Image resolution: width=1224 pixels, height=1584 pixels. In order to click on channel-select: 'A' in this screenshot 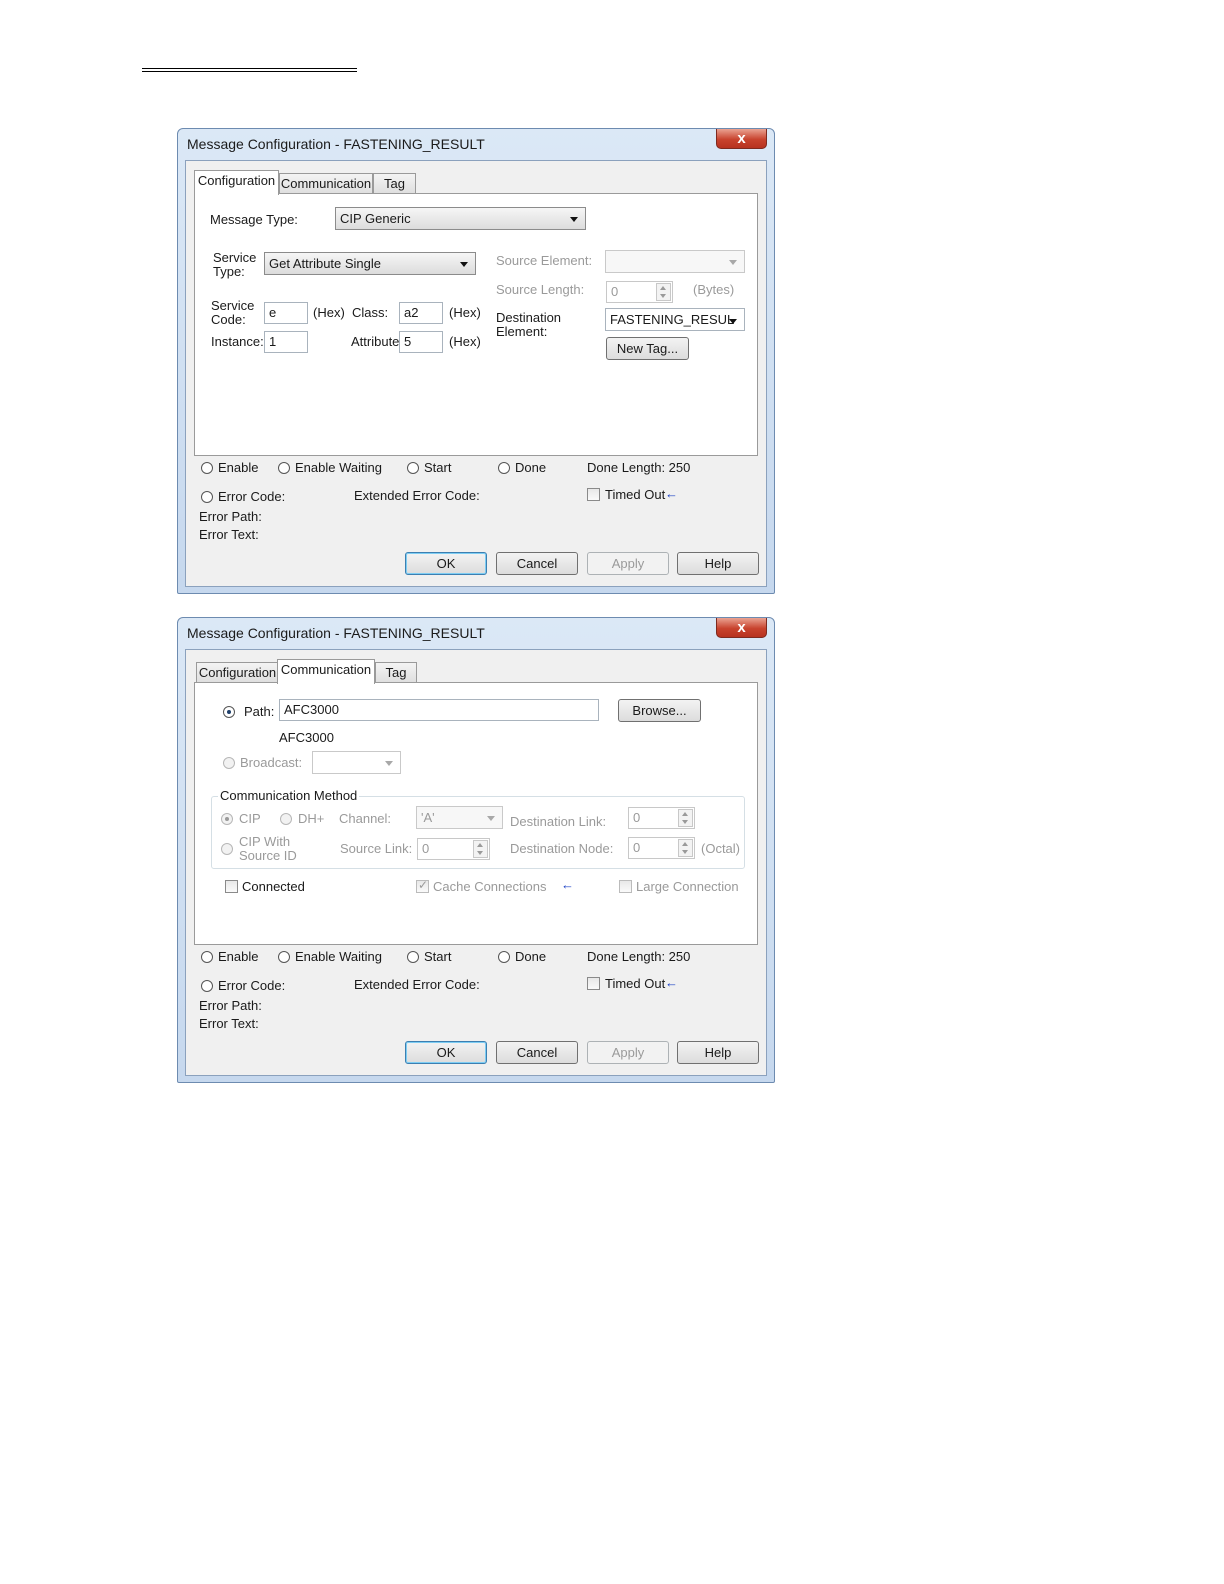, I will do `click(459, 817)`.